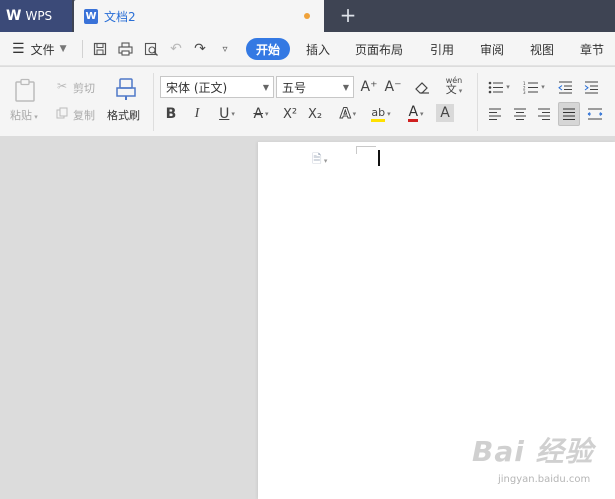 The width and height of the screenshot is (615, 499). What do you see at coordinates (100, 49) in the screenshot?
I see `save-icon` at bounding box center [100, 49].